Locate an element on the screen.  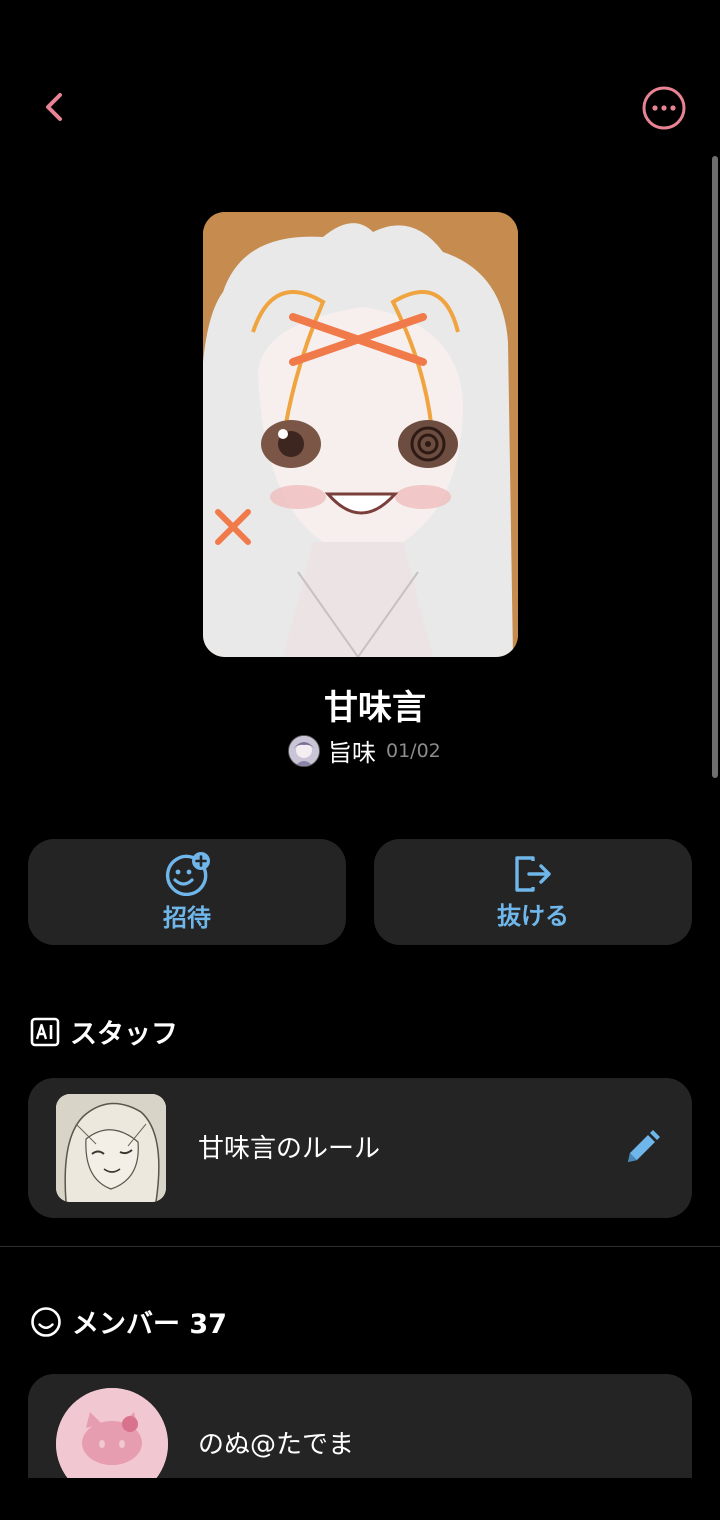
ai-badge-icon is located at coordinates (45, 1031).